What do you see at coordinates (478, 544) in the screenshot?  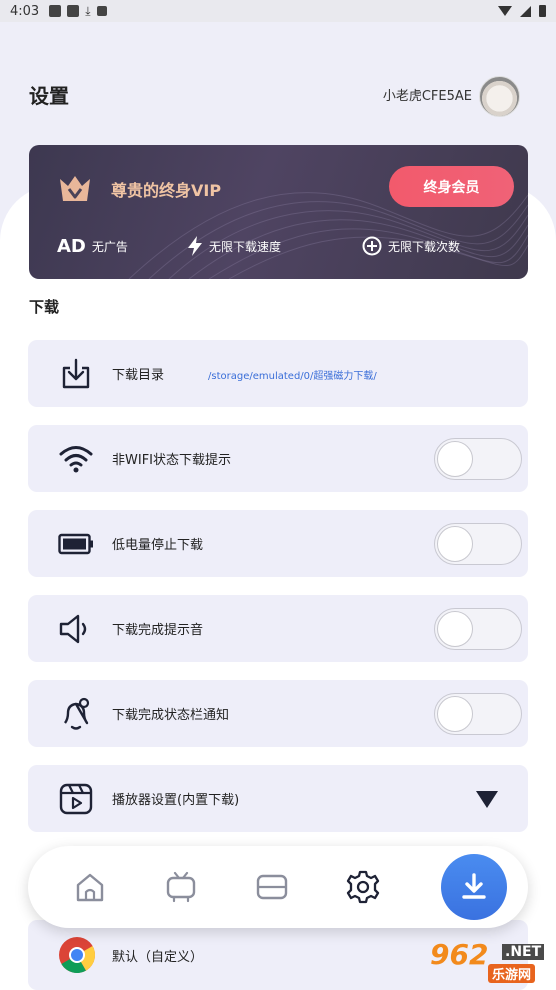 I see `low-battery-toggle` at bounding box center [478, 544].